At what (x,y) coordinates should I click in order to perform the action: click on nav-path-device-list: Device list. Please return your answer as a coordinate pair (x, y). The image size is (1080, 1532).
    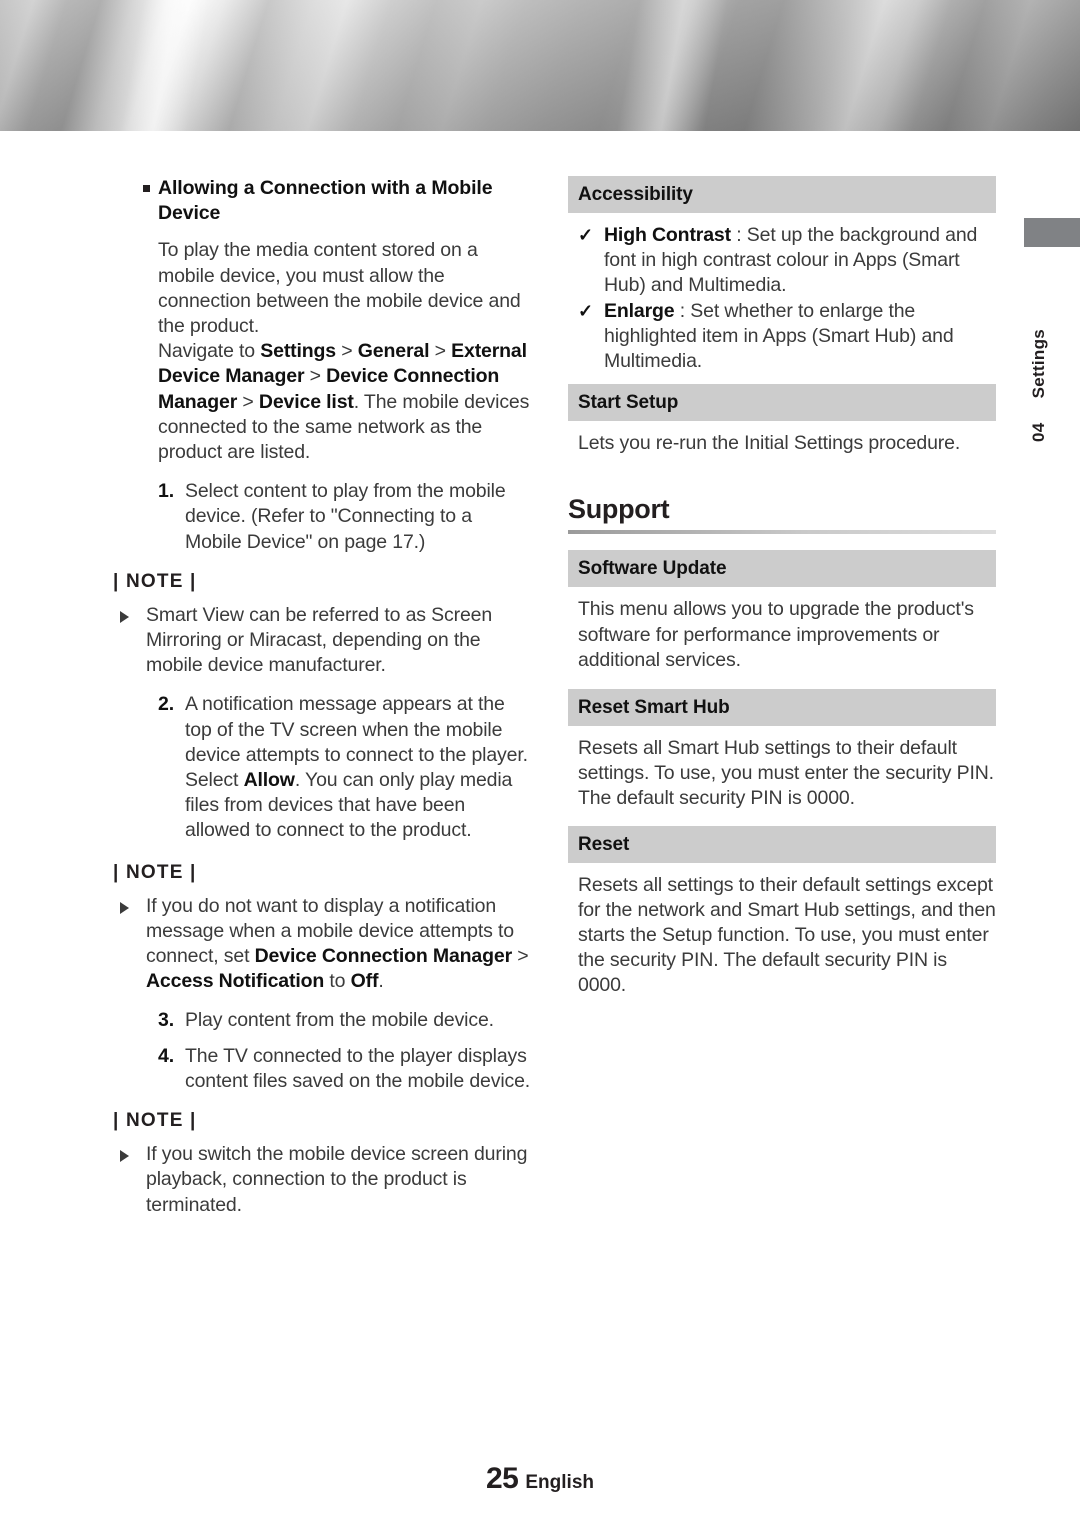
    Looking at the image, I should click on (306, 401).